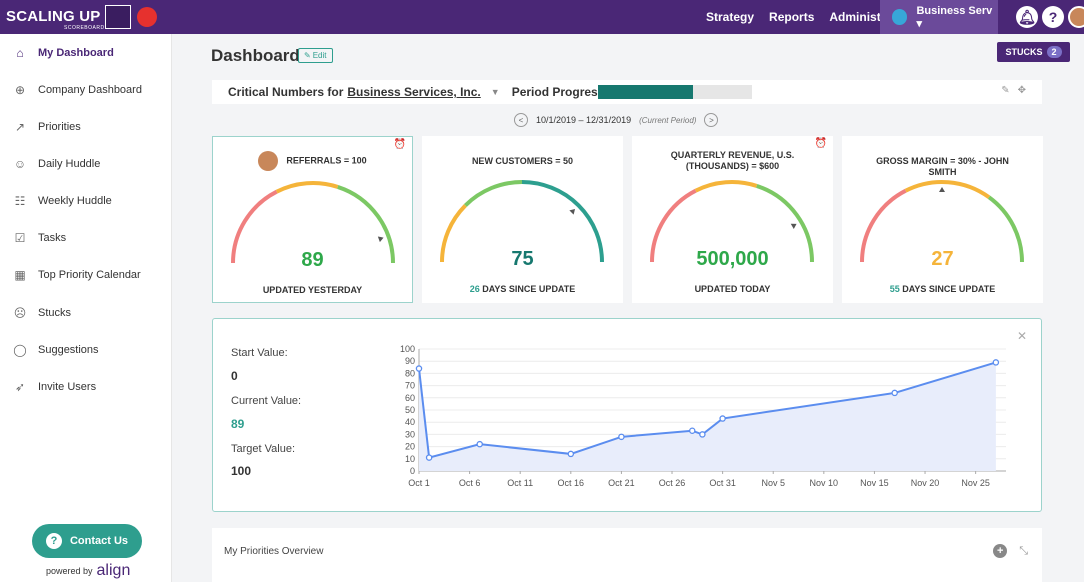  What do you see at coordinates (312, 161) in the screenshot?
I see `card-title: REFERRALS = 100` at bounding box center [312, 161].